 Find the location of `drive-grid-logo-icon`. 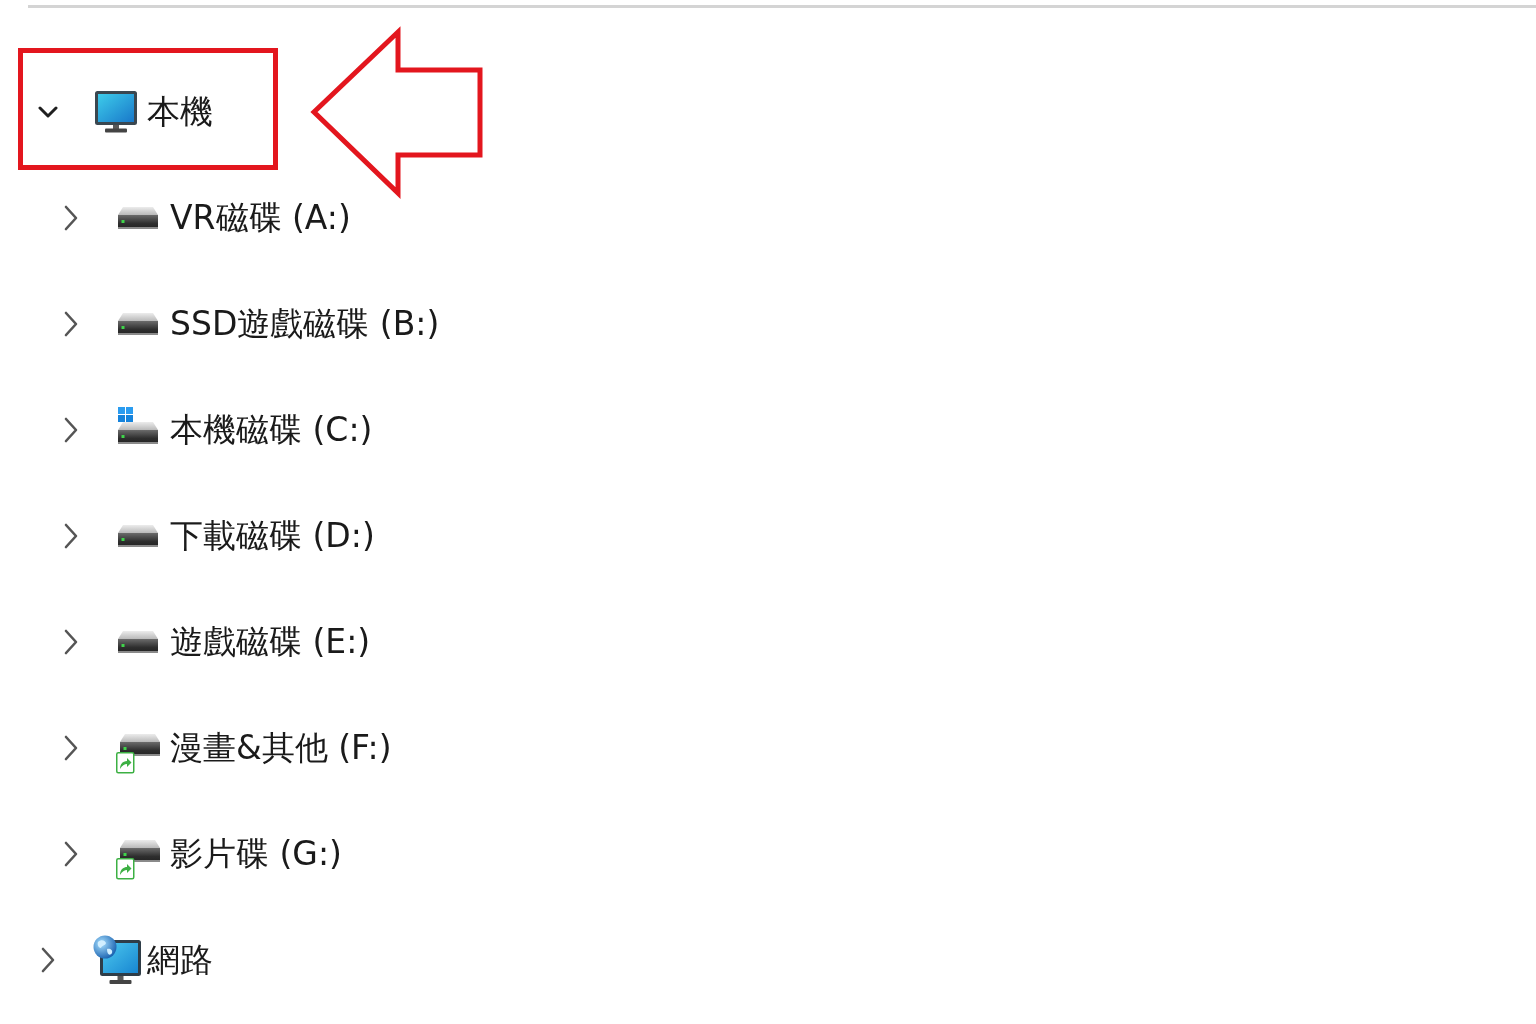

drive-grid-logo-icon is located at coordinates (138, 425).